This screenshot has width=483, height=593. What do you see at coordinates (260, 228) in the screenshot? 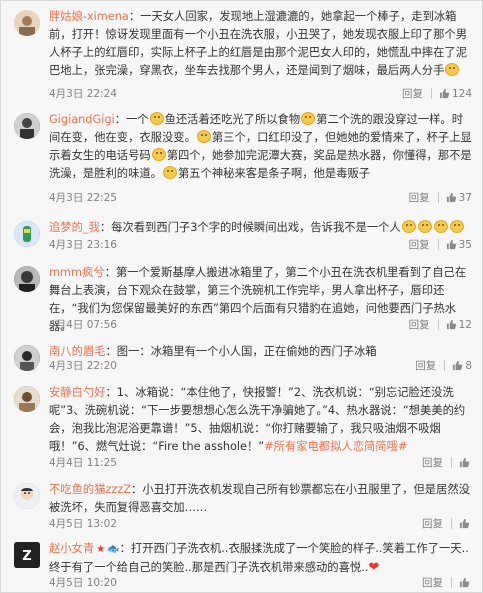
I see `comment-text: 追梦的_我：每次看到西门子3个字的时候瞬间出戏，告诉我不是一个人` at bounding box center [260, 228].